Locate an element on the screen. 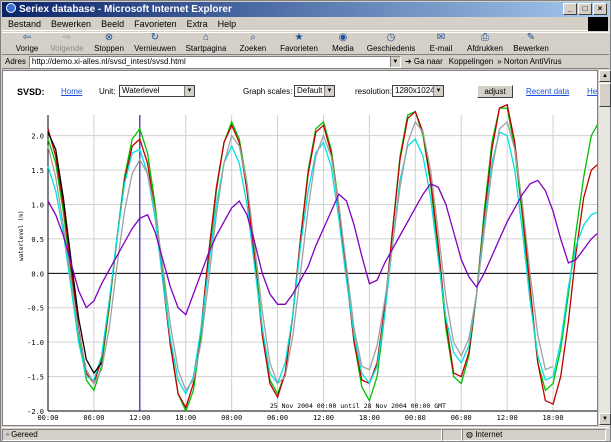 The height and width of the screenshot is (442, 611). edit-button: ✎ Bewerken is located at coordinates (531, 43).